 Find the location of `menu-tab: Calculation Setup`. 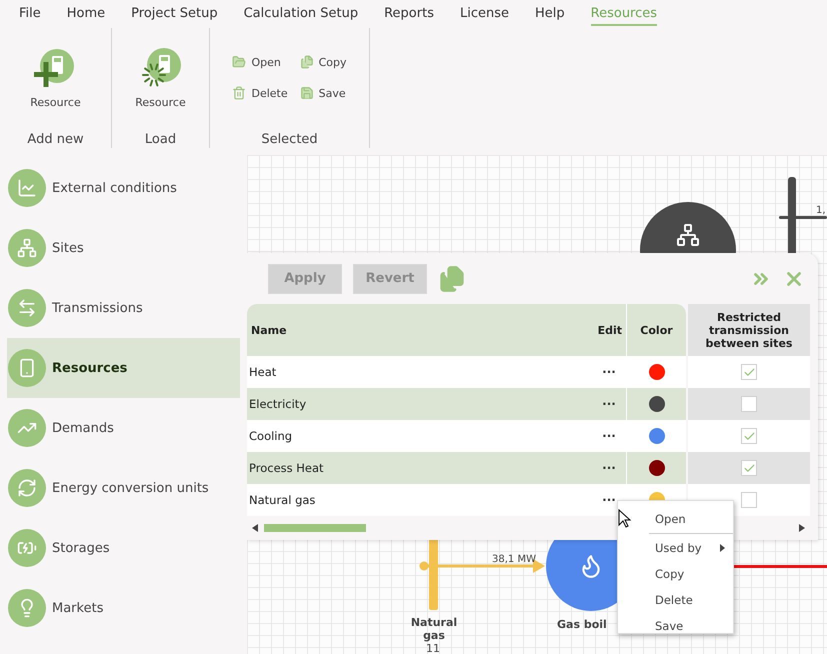

menu-tab: Calculation Setup is located at coordinates (301, 16).